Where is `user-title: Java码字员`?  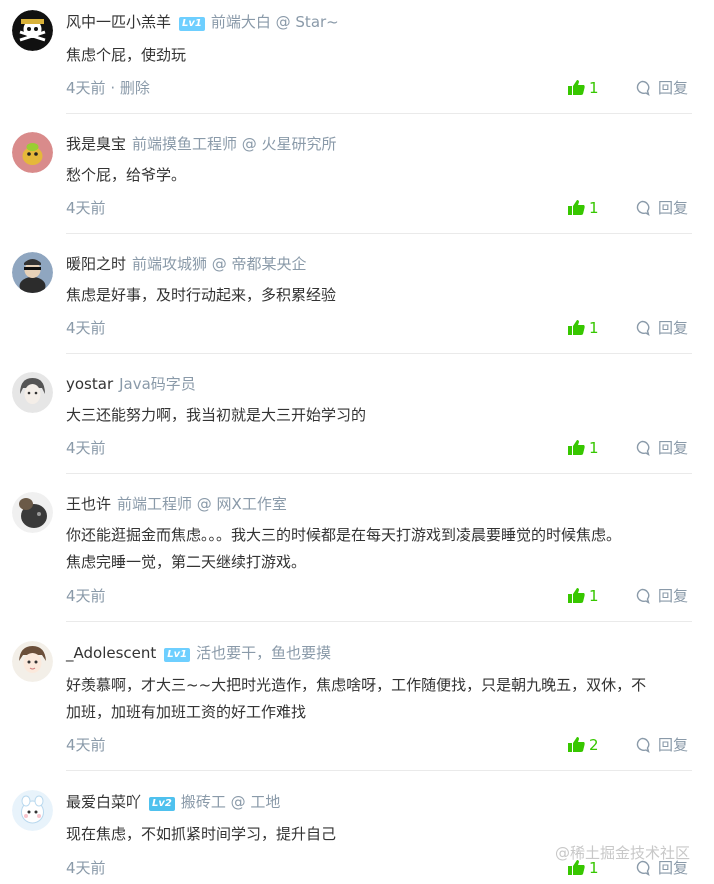 user-title: Java码字员 is located at coordinates (157, 384).